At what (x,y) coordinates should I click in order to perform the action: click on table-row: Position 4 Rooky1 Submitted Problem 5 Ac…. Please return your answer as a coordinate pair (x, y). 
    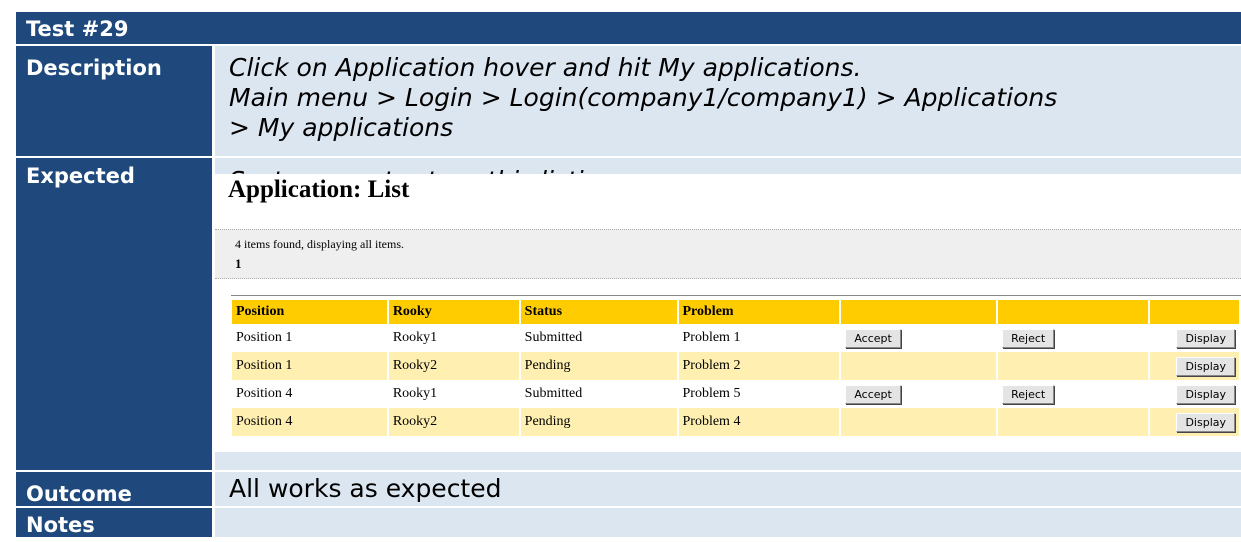
    Looking at the image, I should click on (736, 394).